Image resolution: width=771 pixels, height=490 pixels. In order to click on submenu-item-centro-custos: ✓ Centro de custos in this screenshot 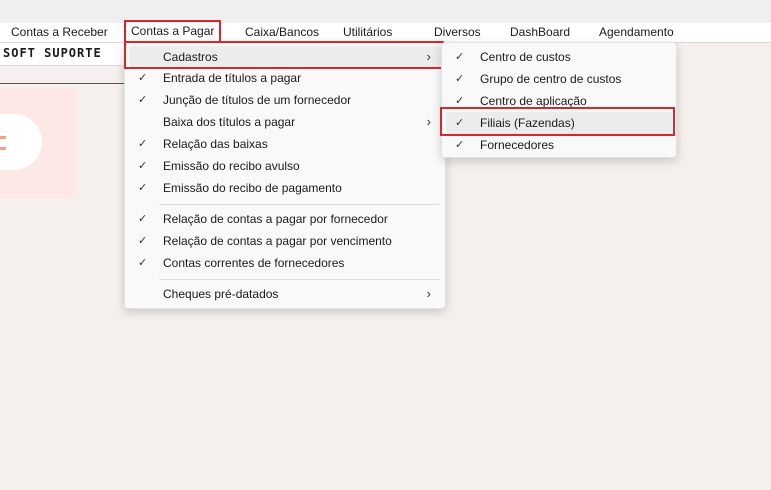, I will do `click(559, 57)`.